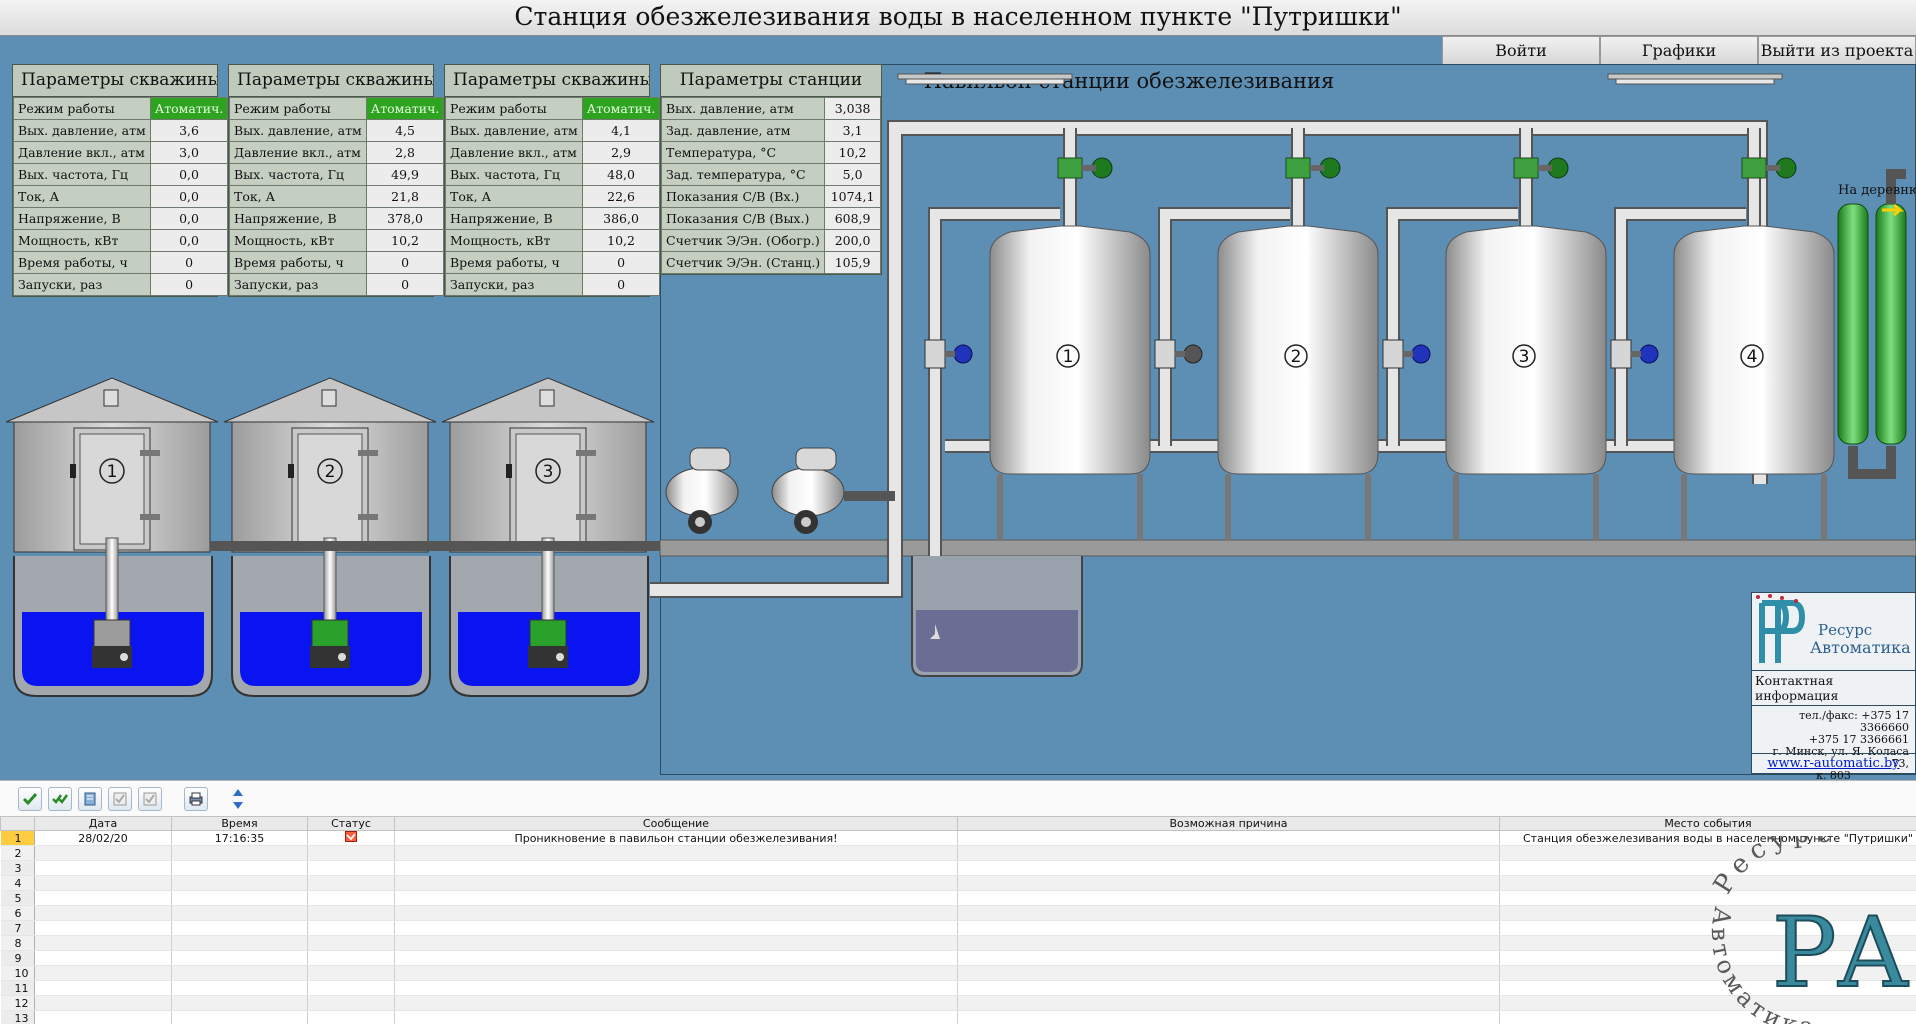 The image size is (1916, 1024). Describe the element at coordinates (189, 196) in the screenshot. I see `param-value: 0,0` at that location.